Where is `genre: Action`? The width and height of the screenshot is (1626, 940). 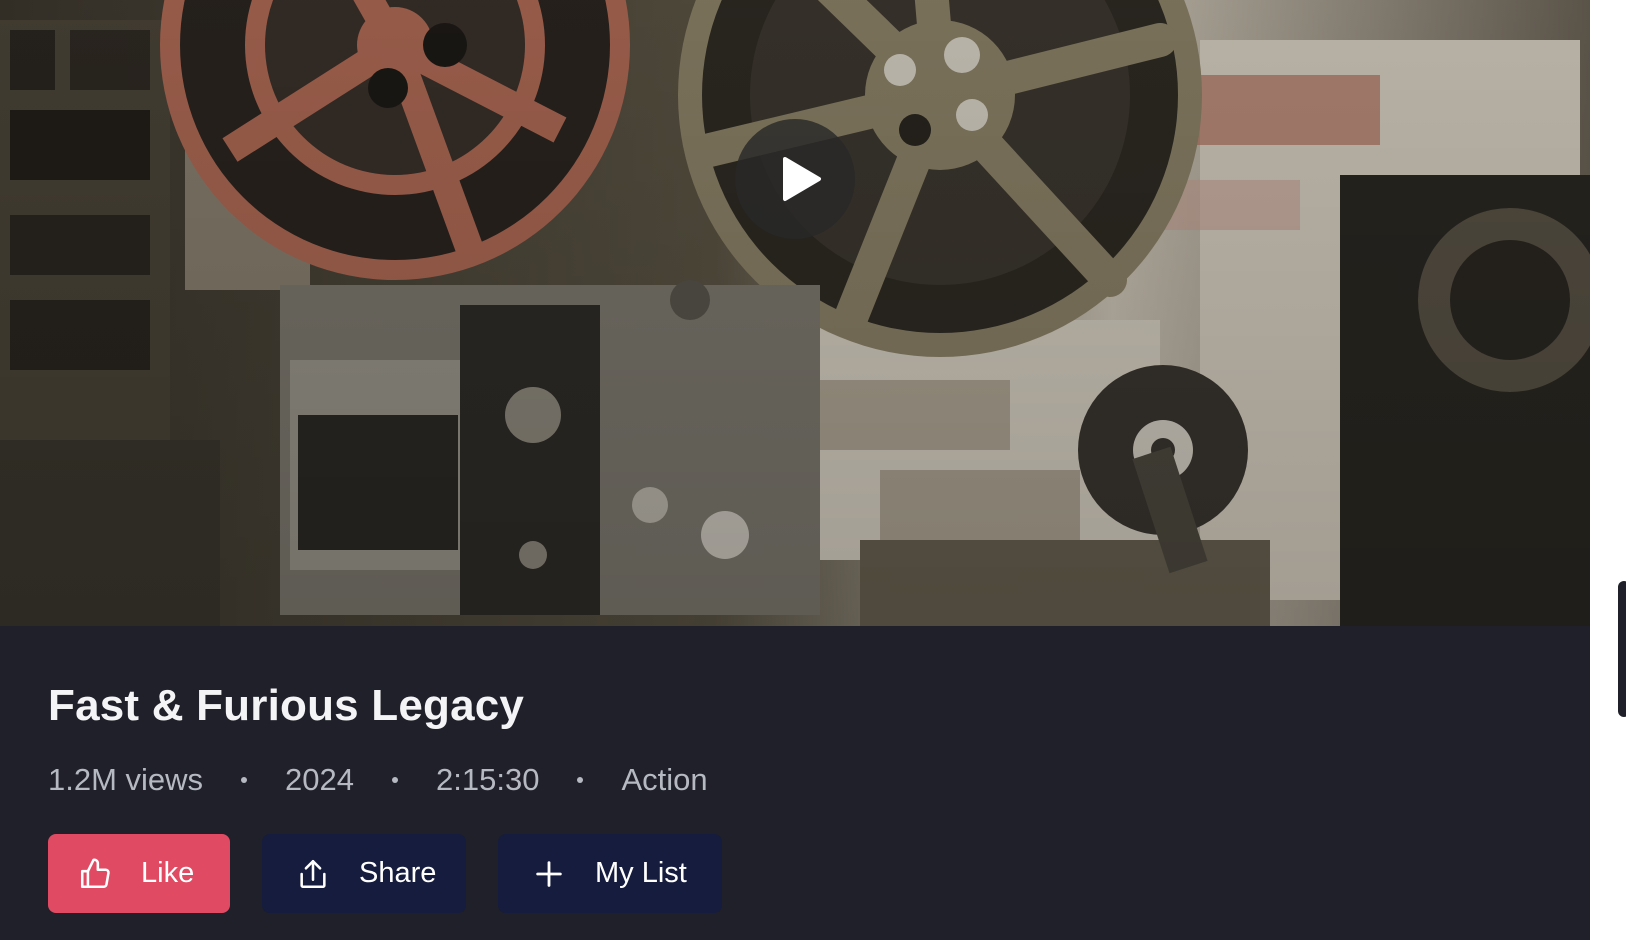
genre: Action is located at coordinates (664, 779).